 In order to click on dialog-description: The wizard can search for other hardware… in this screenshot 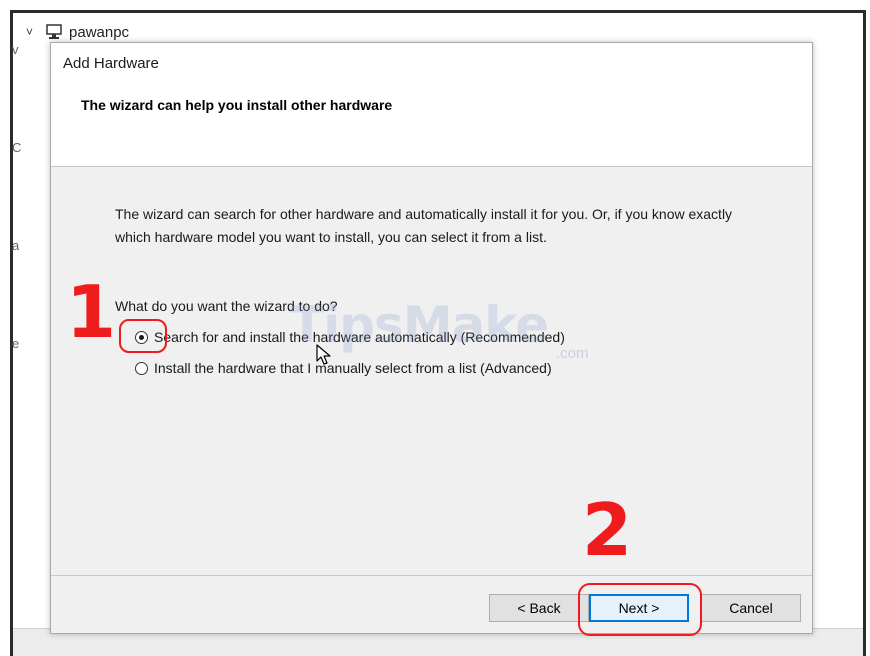, I will do `click(424, 225)`.